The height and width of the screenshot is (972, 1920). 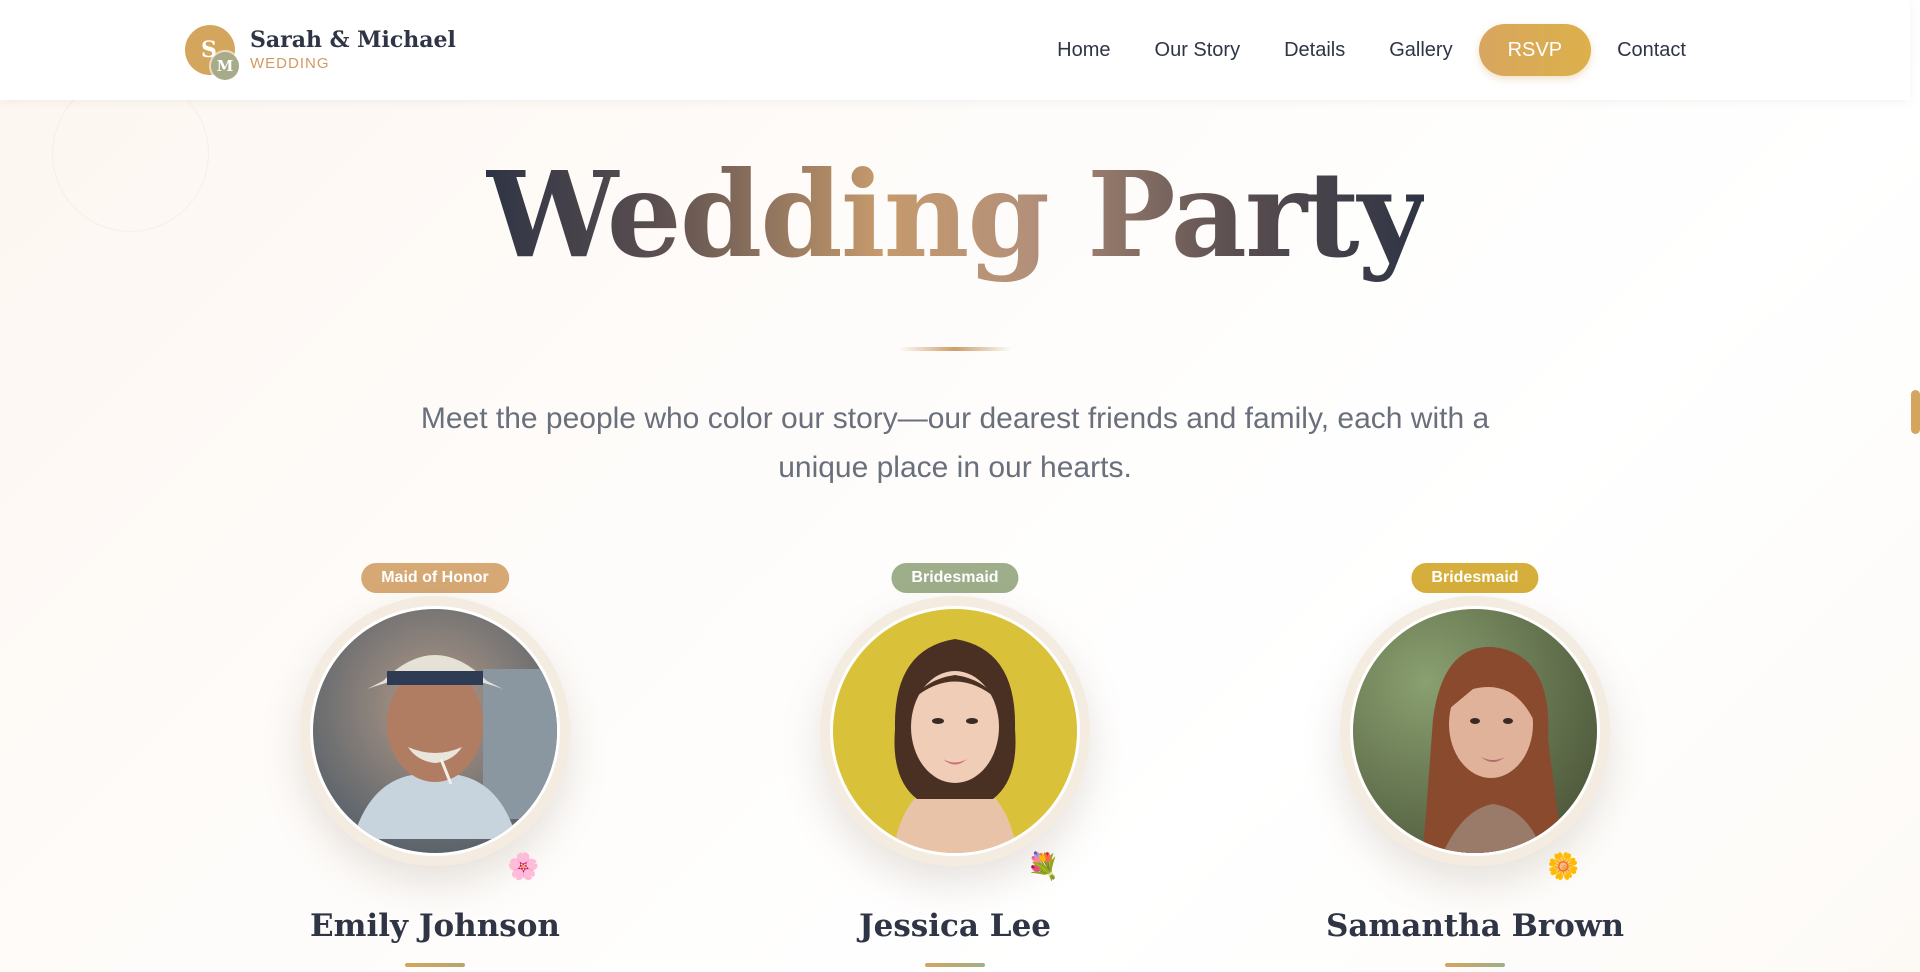 I want to click on logo-title: Sarah & Michael, so click(x=353, y=40).